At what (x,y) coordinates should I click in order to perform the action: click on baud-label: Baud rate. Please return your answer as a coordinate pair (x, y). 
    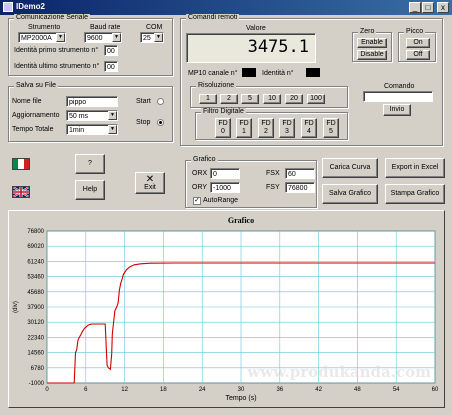
    Looking at the image, I should click on (105, 27).